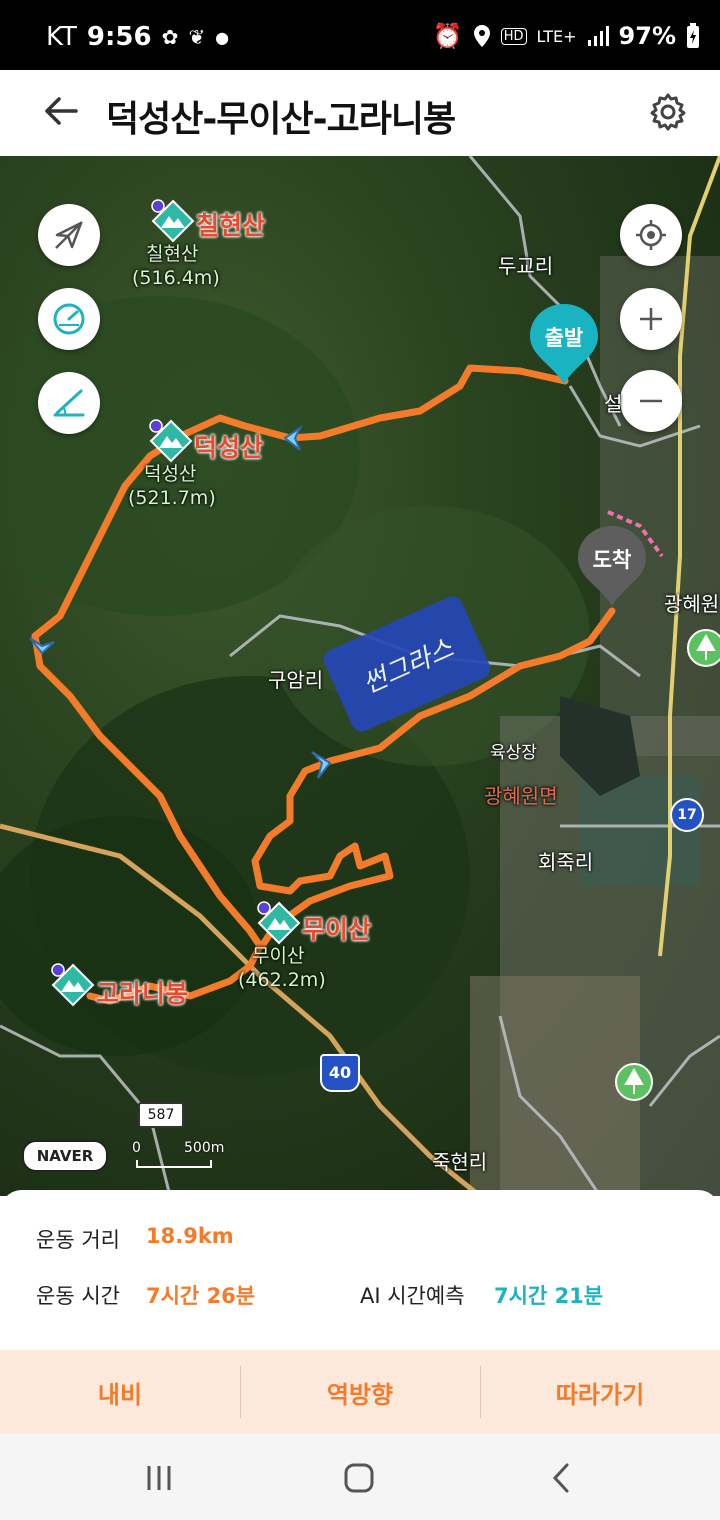 The image size is (720, 1520). I want to click on scale-label: 500m, so click(204, 1148).